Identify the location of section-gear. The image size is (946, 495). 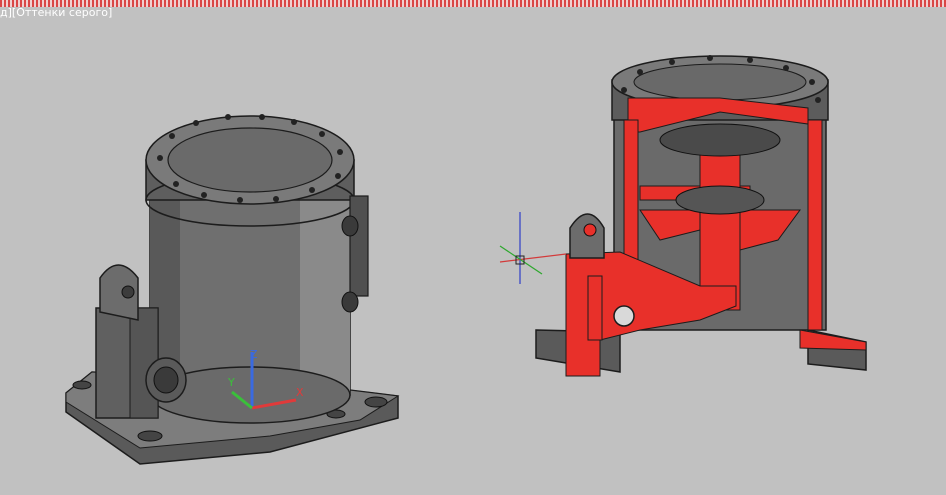
(720, 140).